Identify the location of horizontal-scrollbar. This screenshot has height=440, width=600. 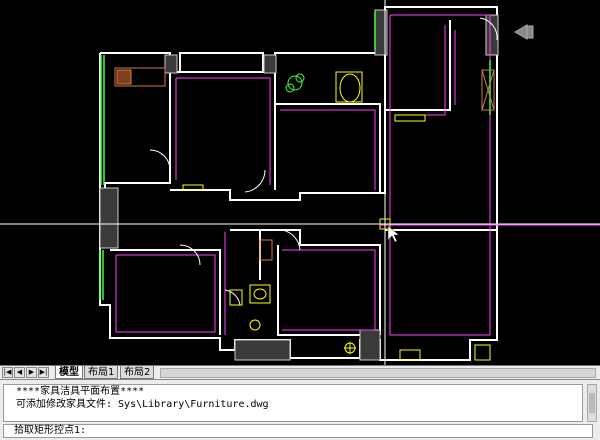
(378, 373).